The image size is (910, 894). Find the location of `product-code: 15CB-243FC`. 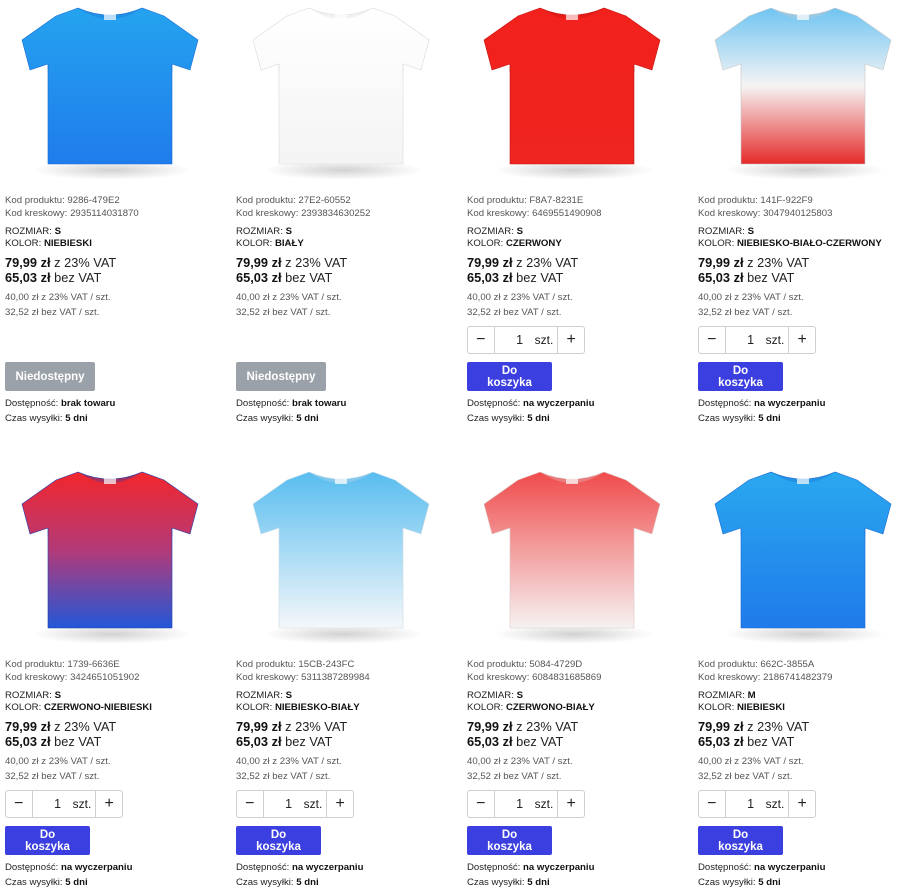

product-code: 15CB-243FC is located at coordinates (326, 664).